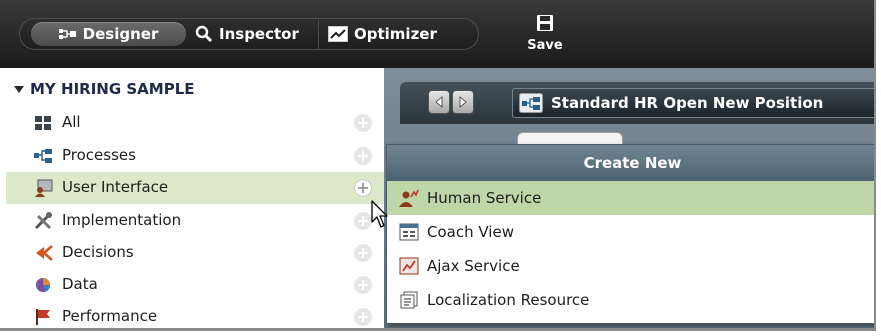 This screenshot has width=881, height=336. Describe the element at coordinates (545, 45) in the screenshot. I see `save-label: Save` at that location.